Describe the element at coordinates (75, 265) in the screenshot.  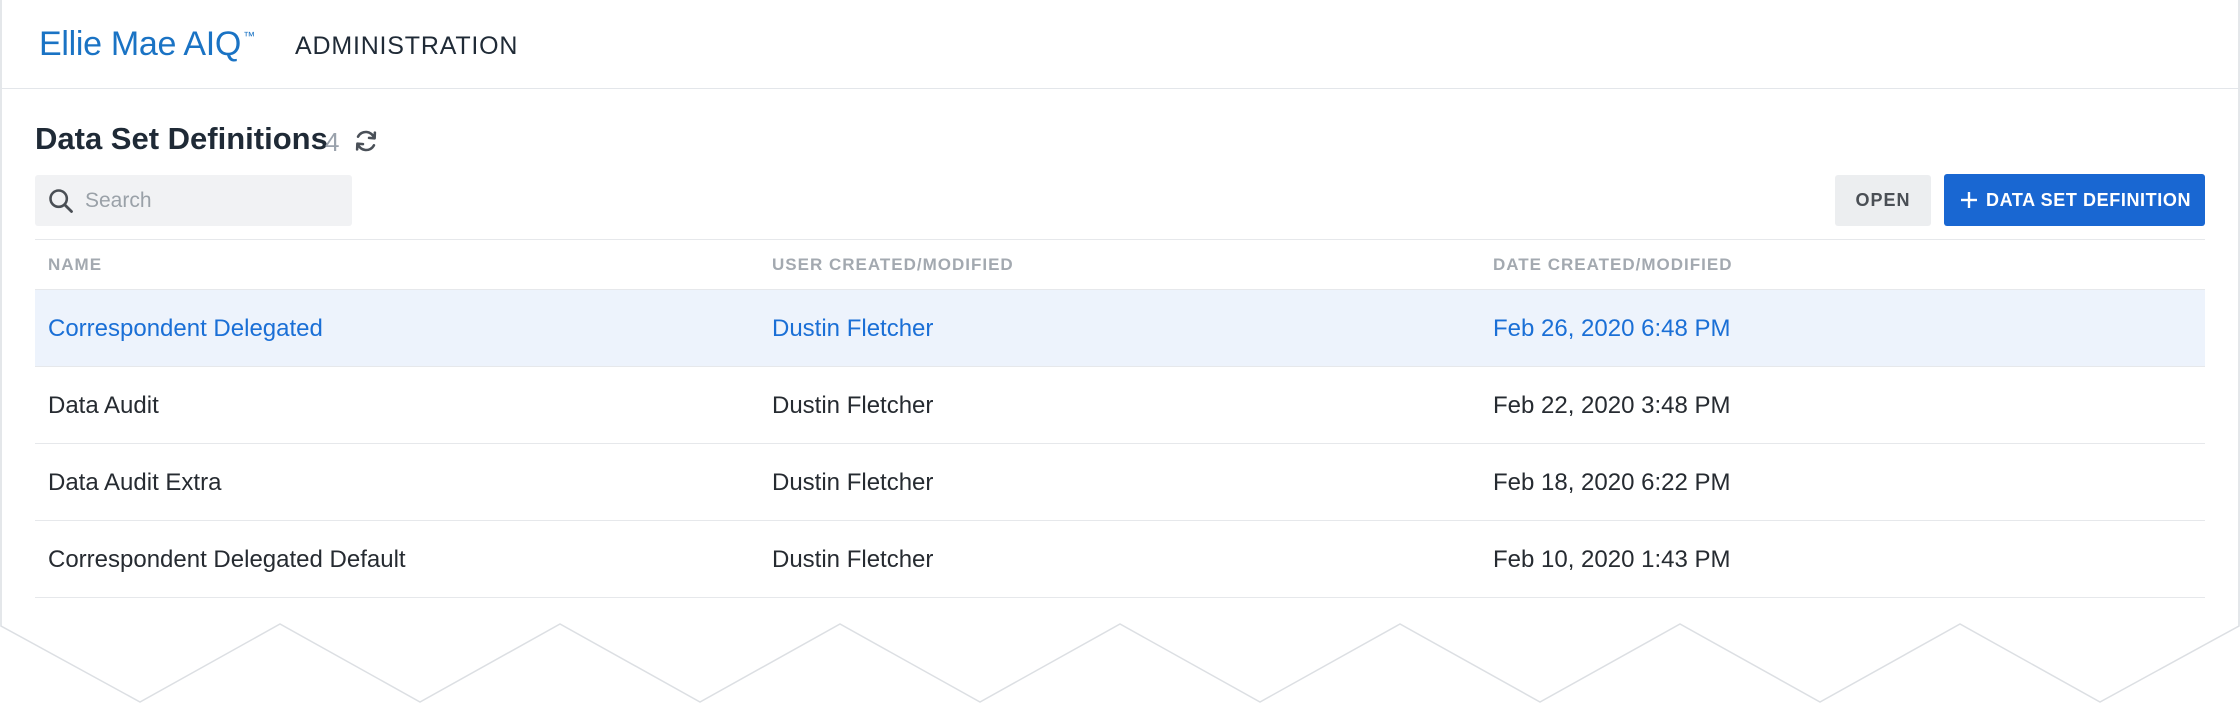
I see `column-header-name: NAME` at that location.